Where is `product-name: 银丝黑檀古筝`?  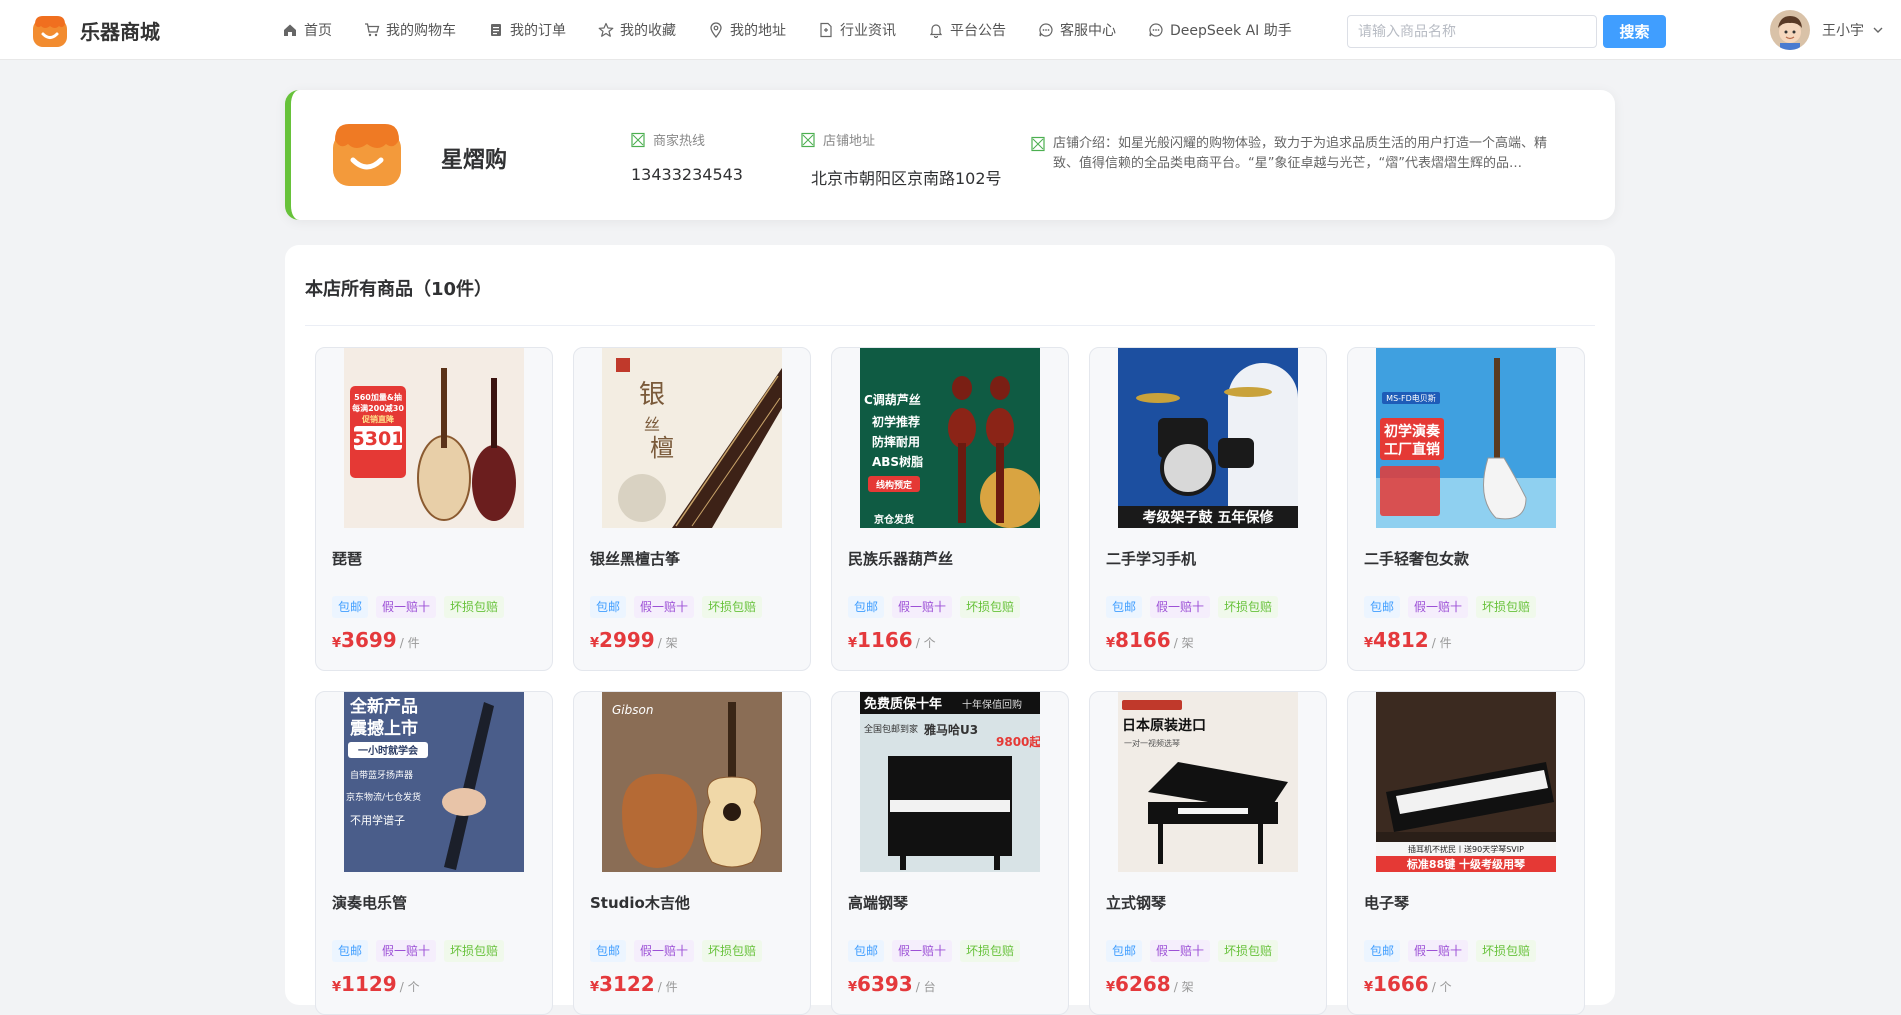 product-name: 银丝黑檀古筝 is located at coordinates (635, 558).